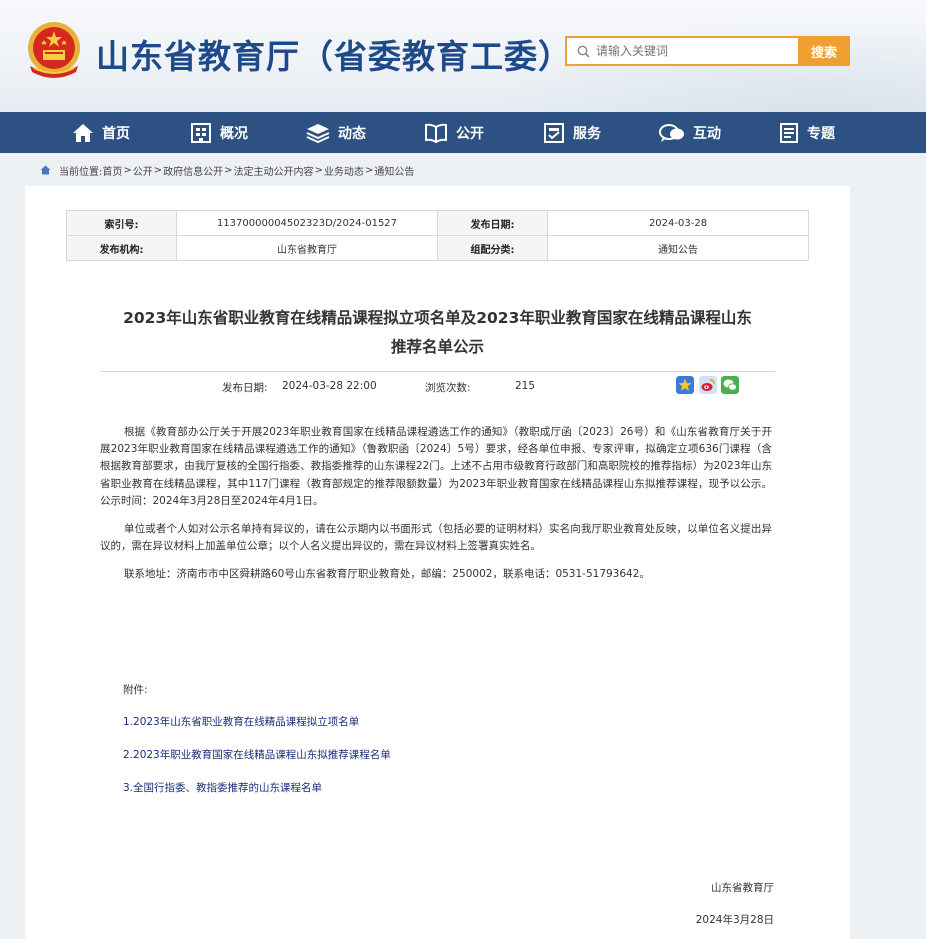  I want to click on nav-item-topic: 专题, so click(807, 132).